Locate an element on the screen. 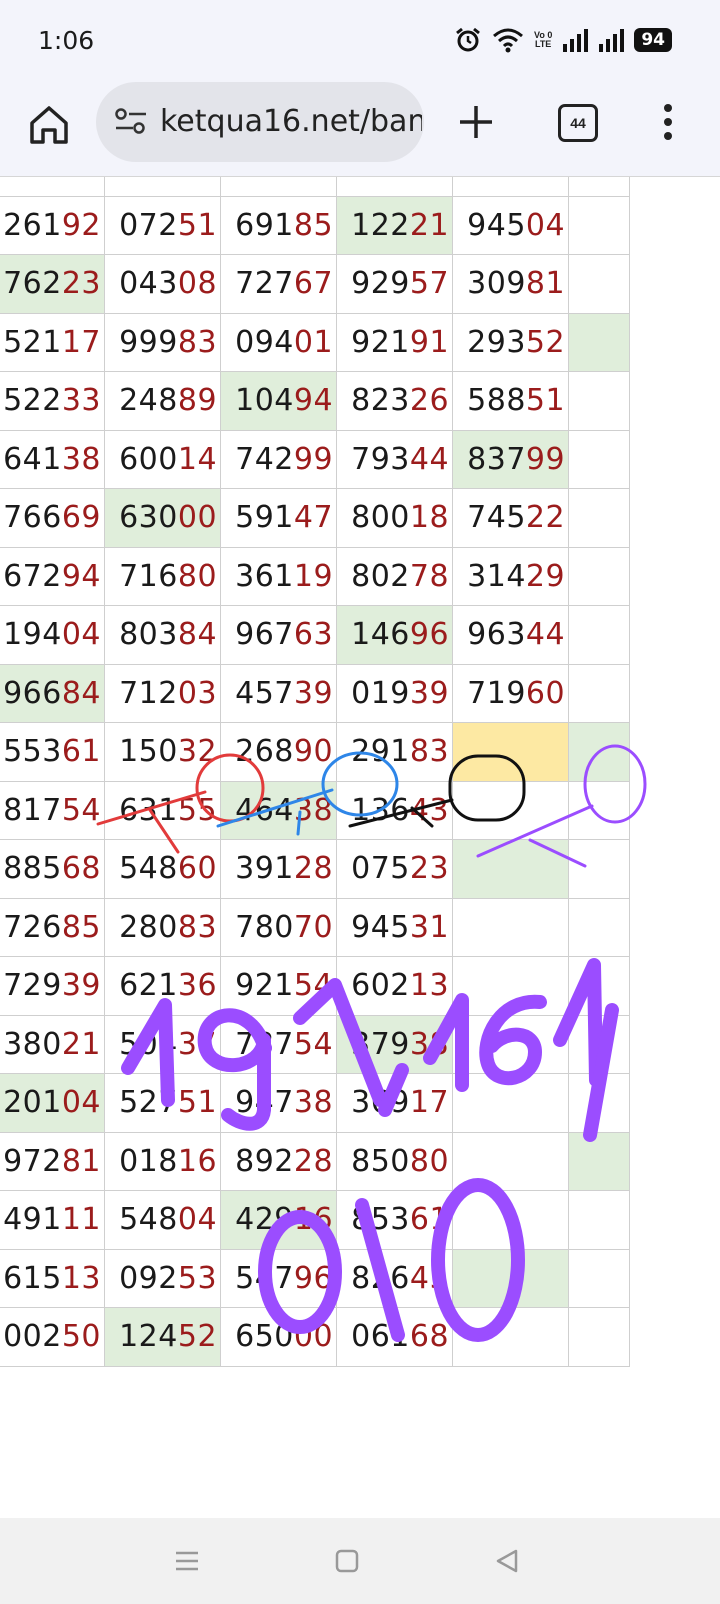 The image size is (720, 1604). result-prefix: 650 is located at coordinates (264, 1337).